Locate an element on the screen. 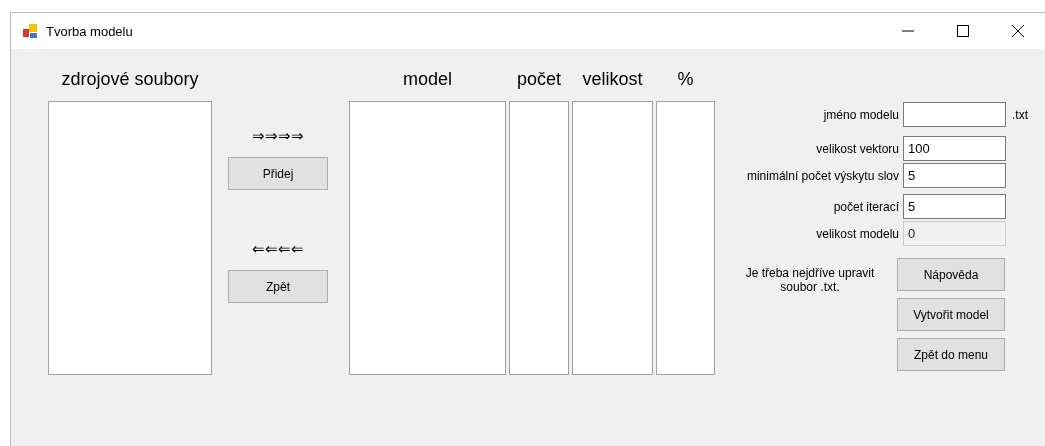  input-field is located at coordinates (954, 114).